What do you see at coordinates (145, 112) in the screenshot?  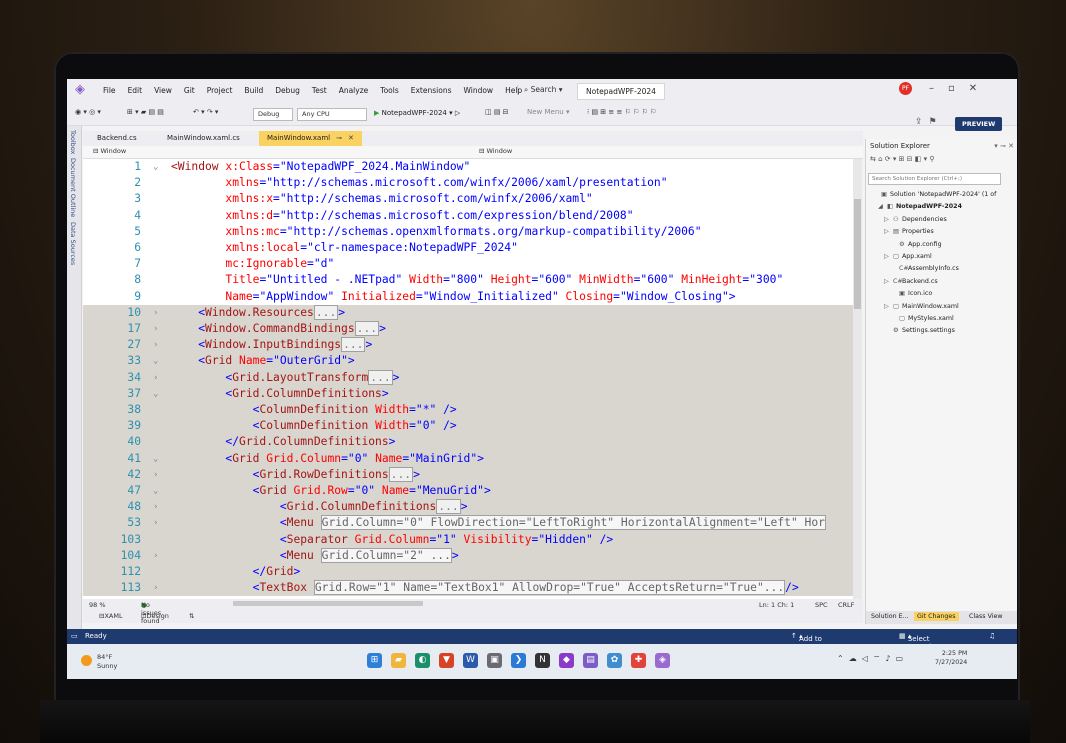 I see `new-open-save-icons: ⊞ ▾ ▰ ▤ ▤` at bounding box center [145, 112].